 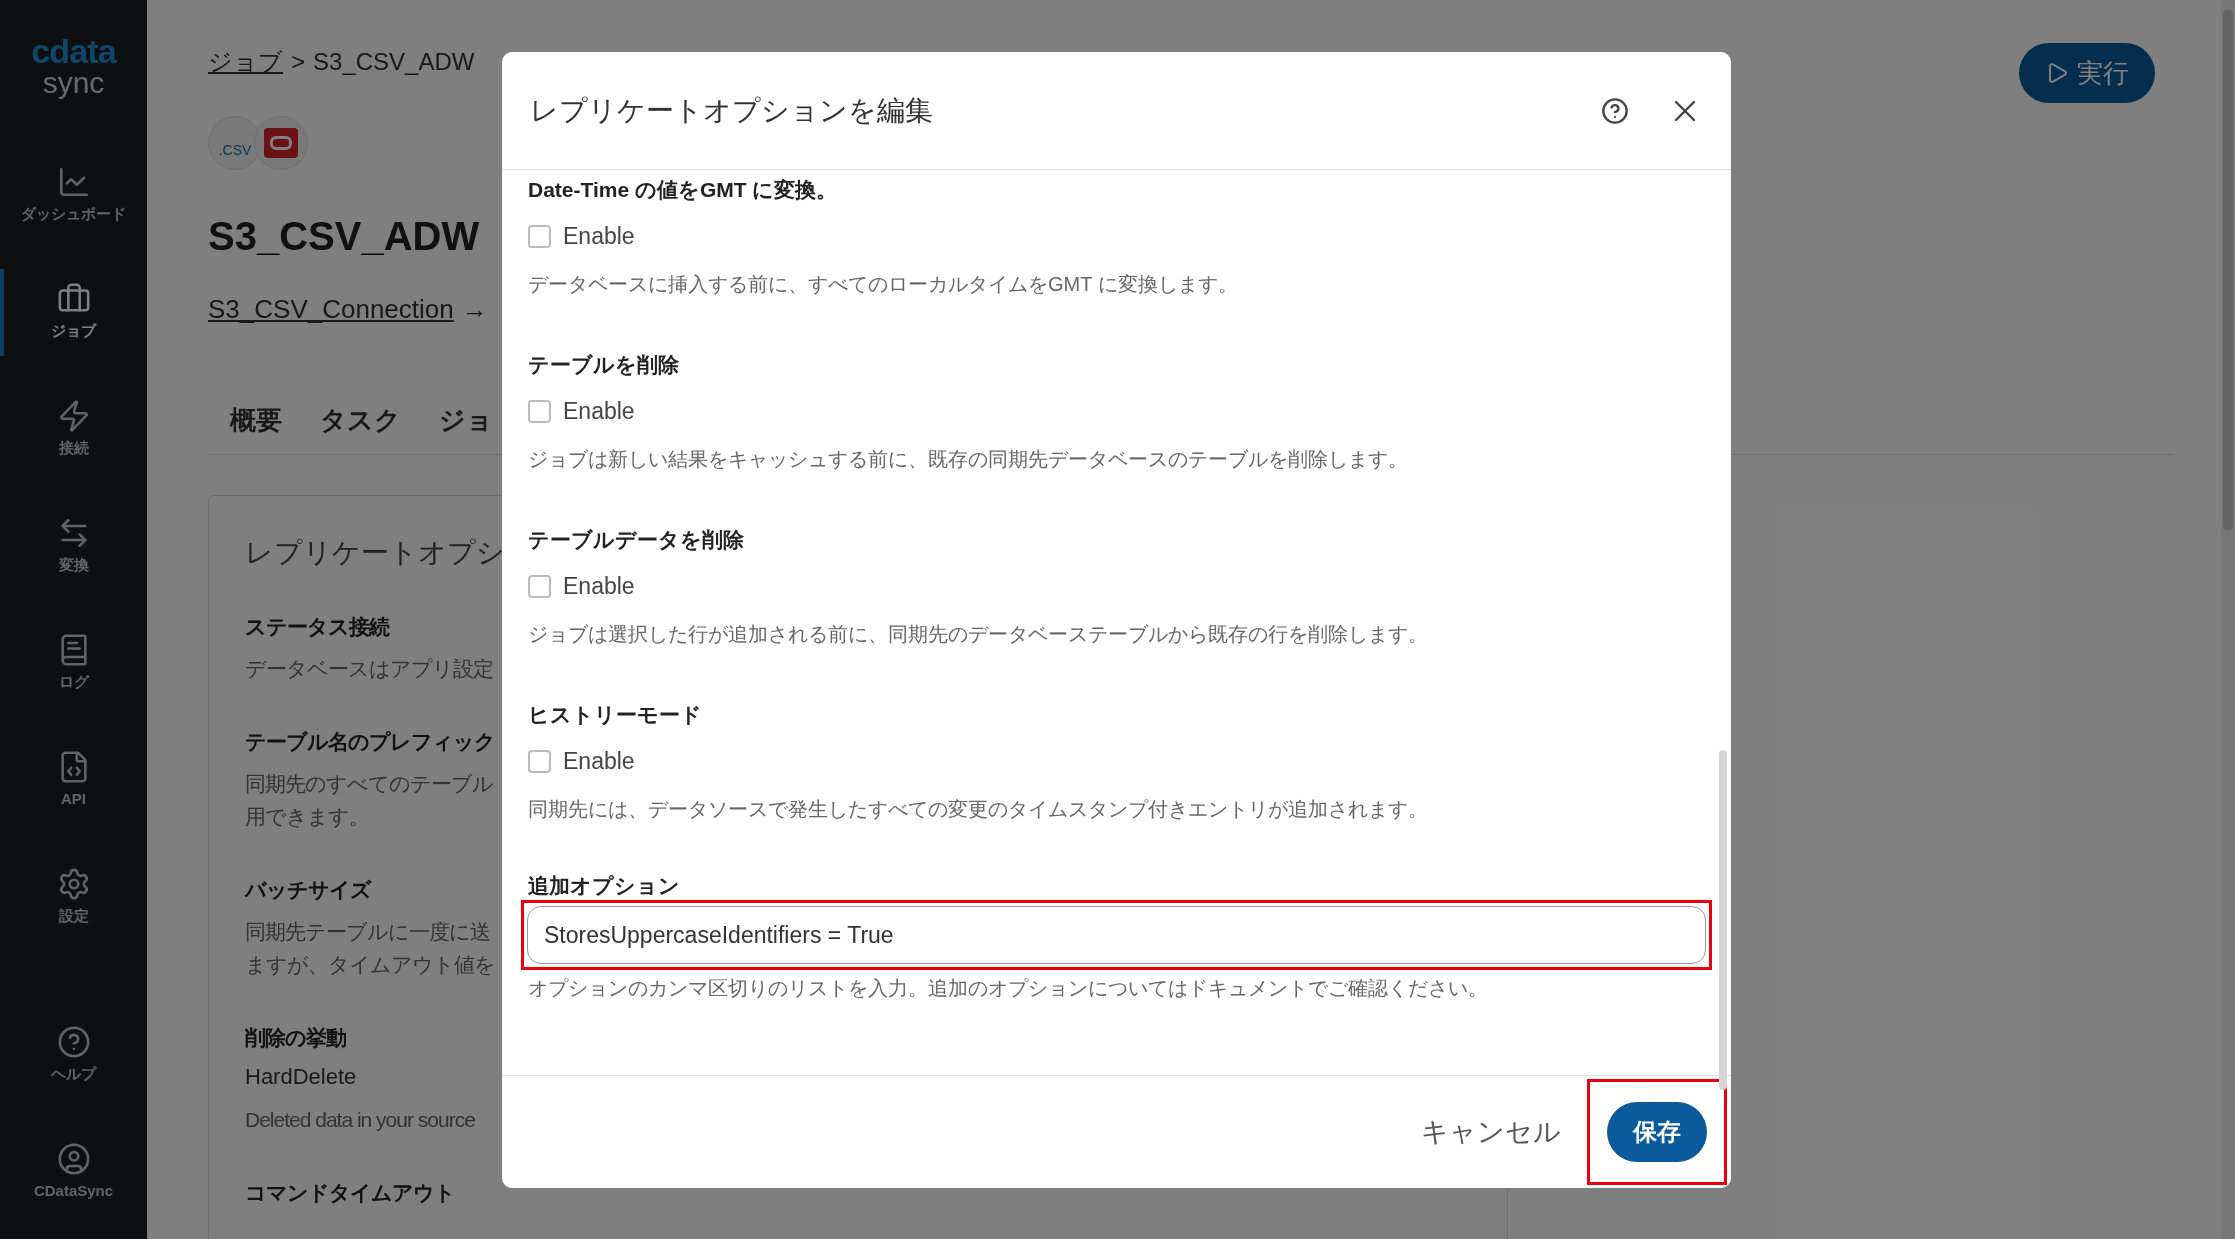 What do you see at coordinates (1116, 935) in the screenshot?
I see `options-input-field: StoresUppercaseIdentifiers = True` at bounding box center [1116, 935].